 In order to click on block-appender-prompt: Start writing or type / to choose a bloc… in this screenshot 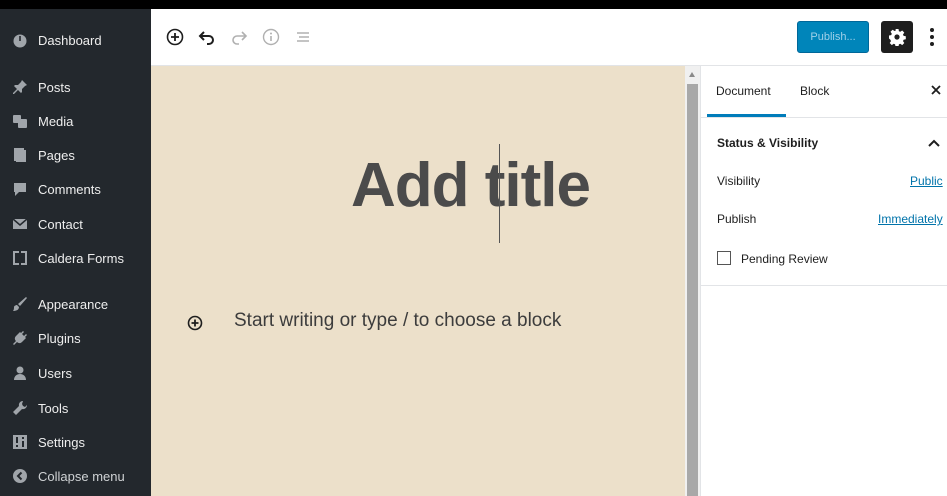, I will do `click(397, 321)`.